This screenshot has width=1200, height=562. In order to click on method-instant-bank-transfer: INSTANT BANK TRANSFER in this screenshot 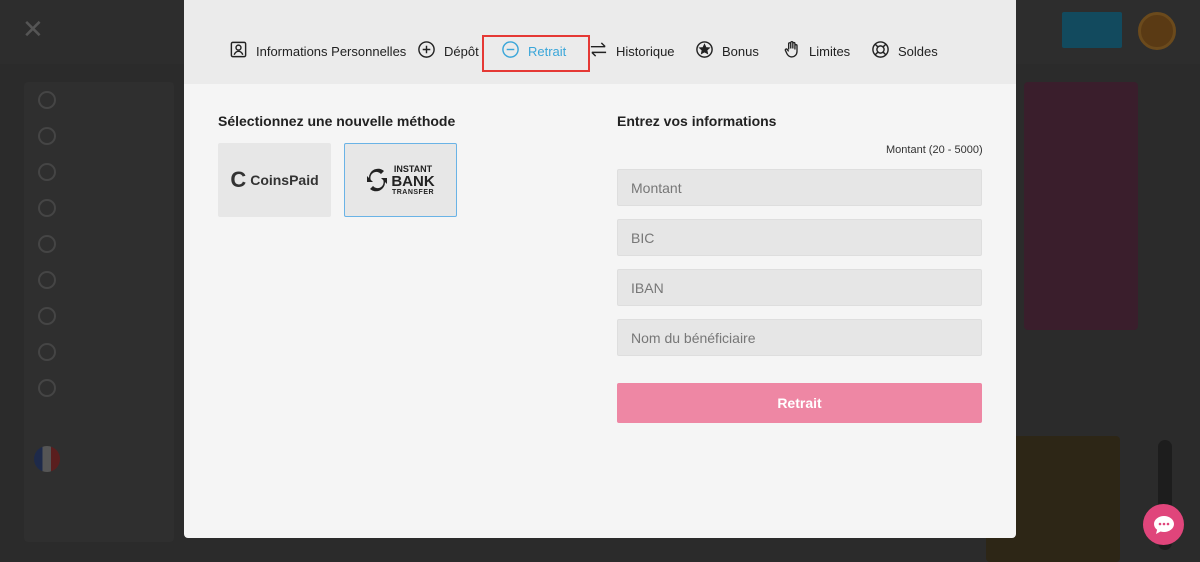, I will do `click(400, 180)`.